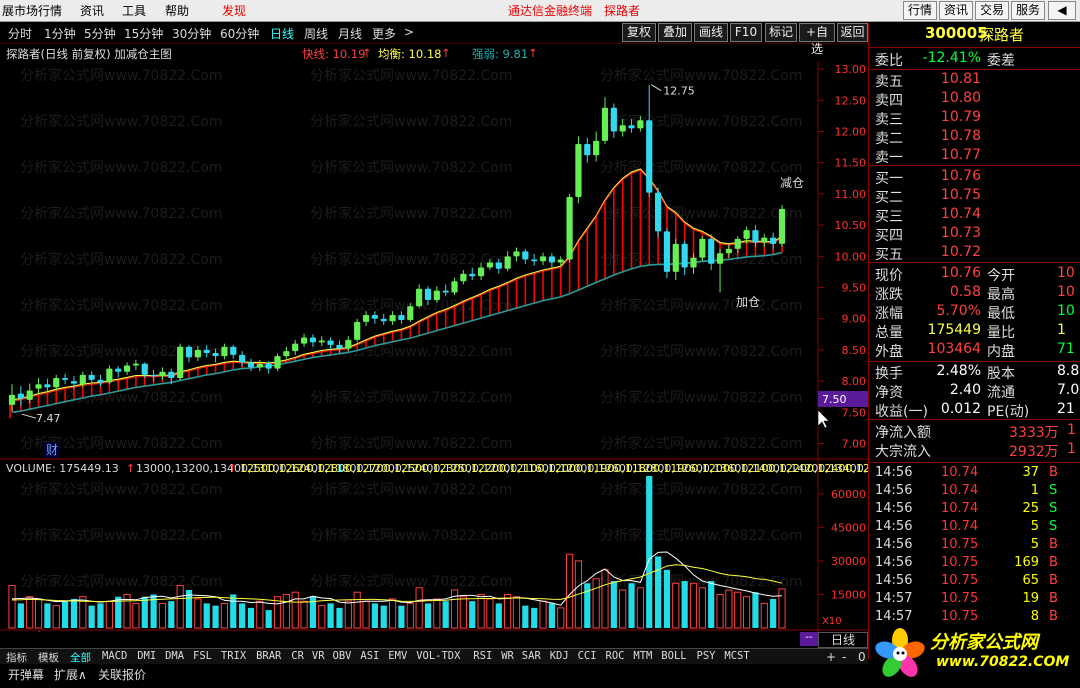 The image size is (1080, 688). I want to click on mark-button: 标记, so click(781, 32).